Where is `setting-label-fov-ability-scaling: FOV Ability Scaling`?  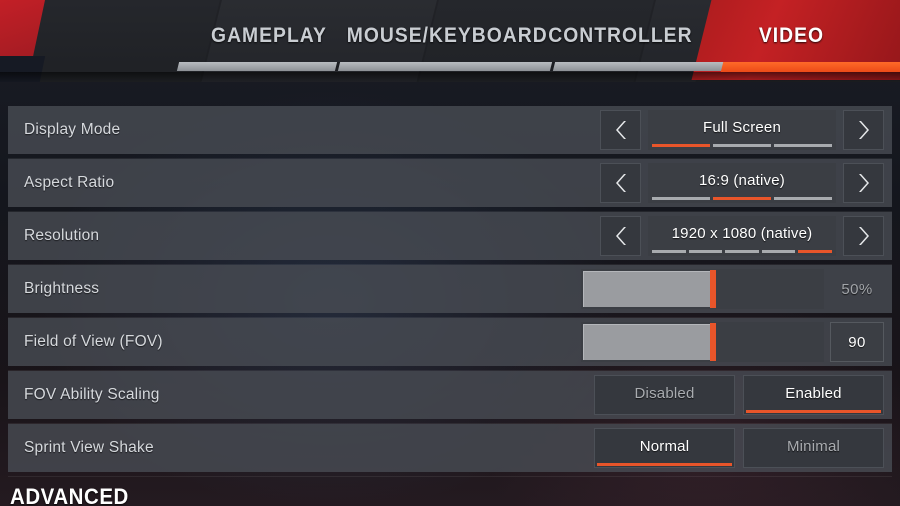 setting-label-fov-ability-scaling: FOV Ability Scaling is located at coordinates (92, 394).